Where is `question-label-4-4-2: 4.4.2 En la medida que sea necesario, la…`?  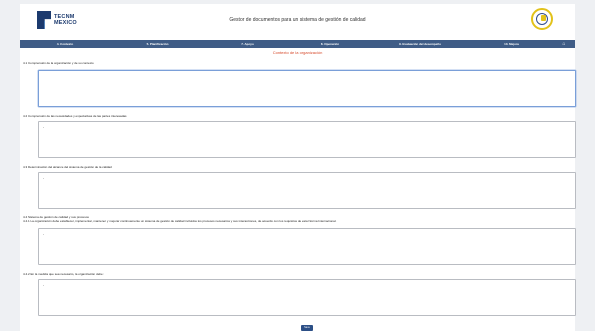 question-label-4-4-2: 4.4.2 En la medida que sea necesario, la… is located at coordinates (63, 274).